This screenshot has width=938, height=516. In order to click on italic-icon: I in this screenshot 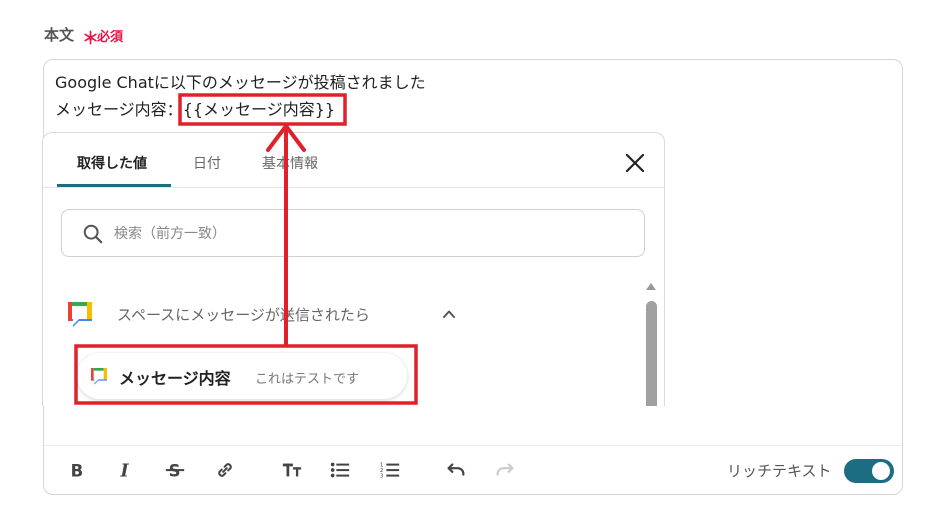, I will do `click(126, 470)`.